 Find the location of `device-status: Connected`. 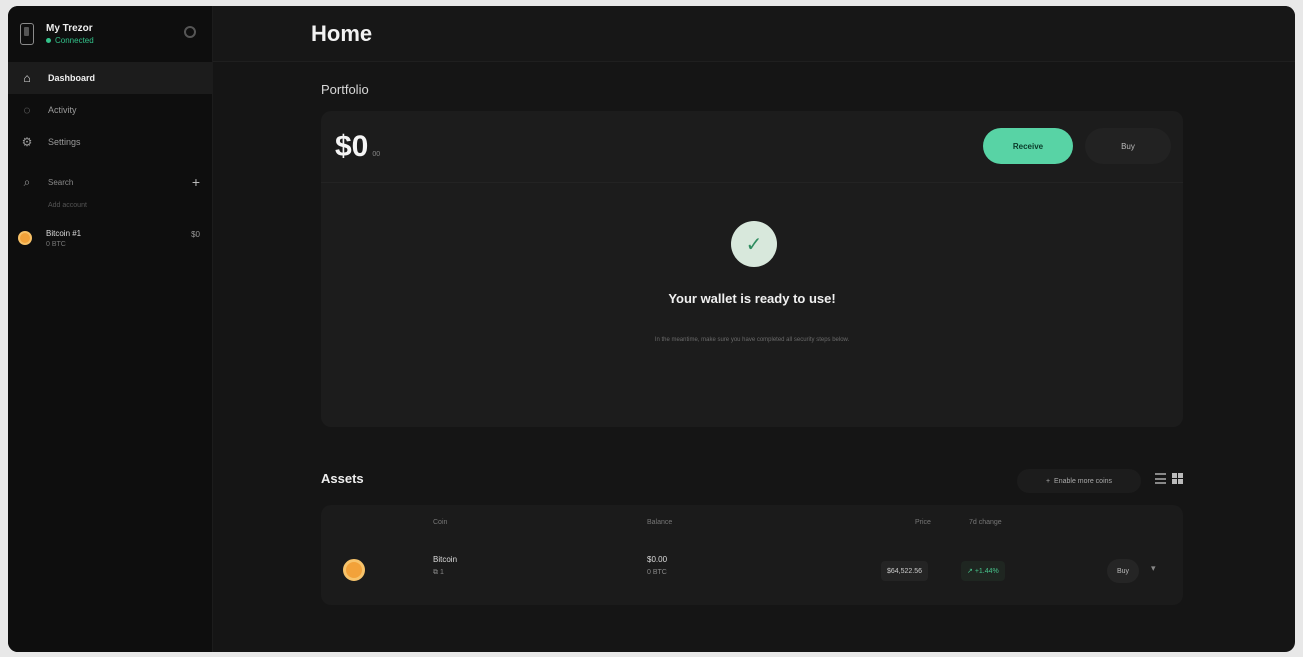

device-status: Connected is located at coordinates (70, 40).